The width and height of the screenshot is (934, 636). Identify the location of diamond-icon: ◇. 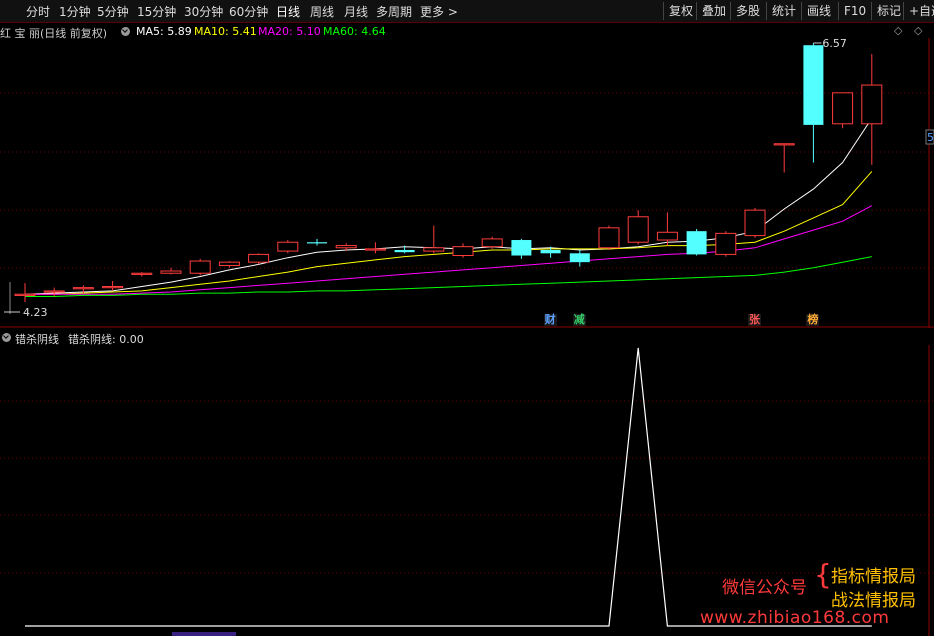
(898, 30).